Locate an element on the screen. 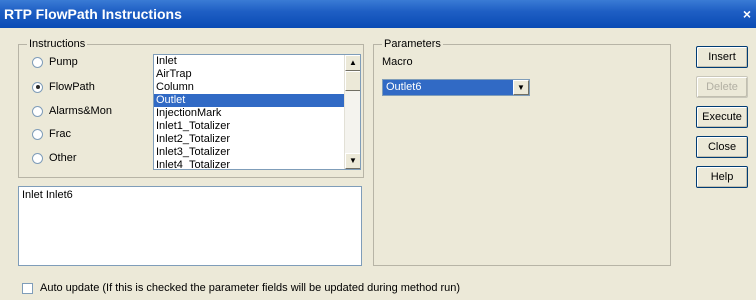 Image resolution: width=756 pixels, height=300 pixels. radio-label: Other is located at coordinates (63, 158).